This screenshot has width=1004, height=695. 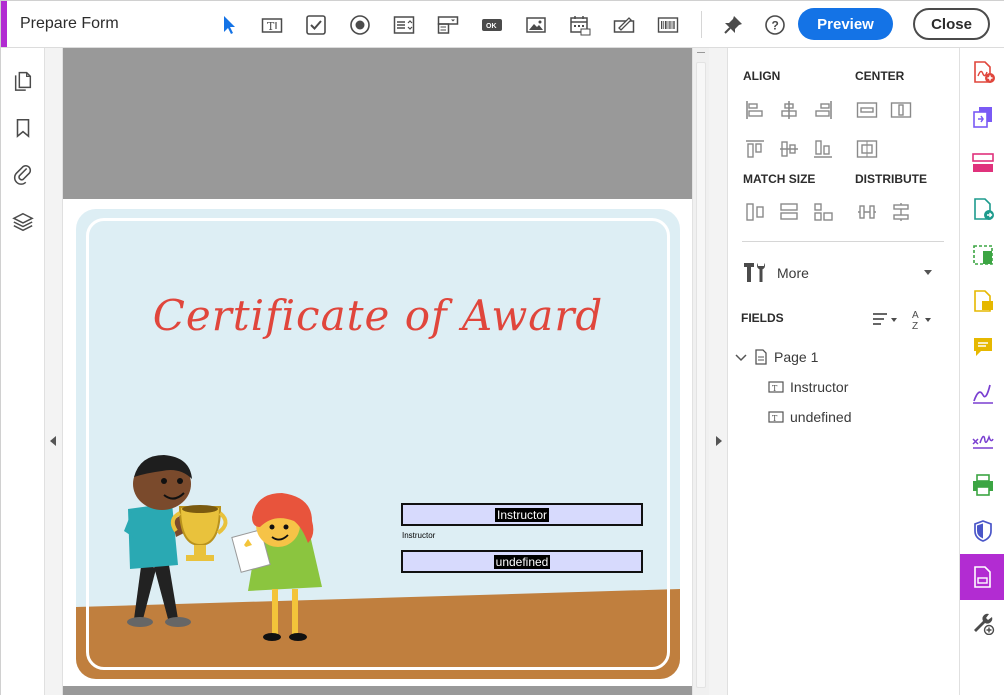 I want to click on dropdown-icon, so click(x=448, y=25).